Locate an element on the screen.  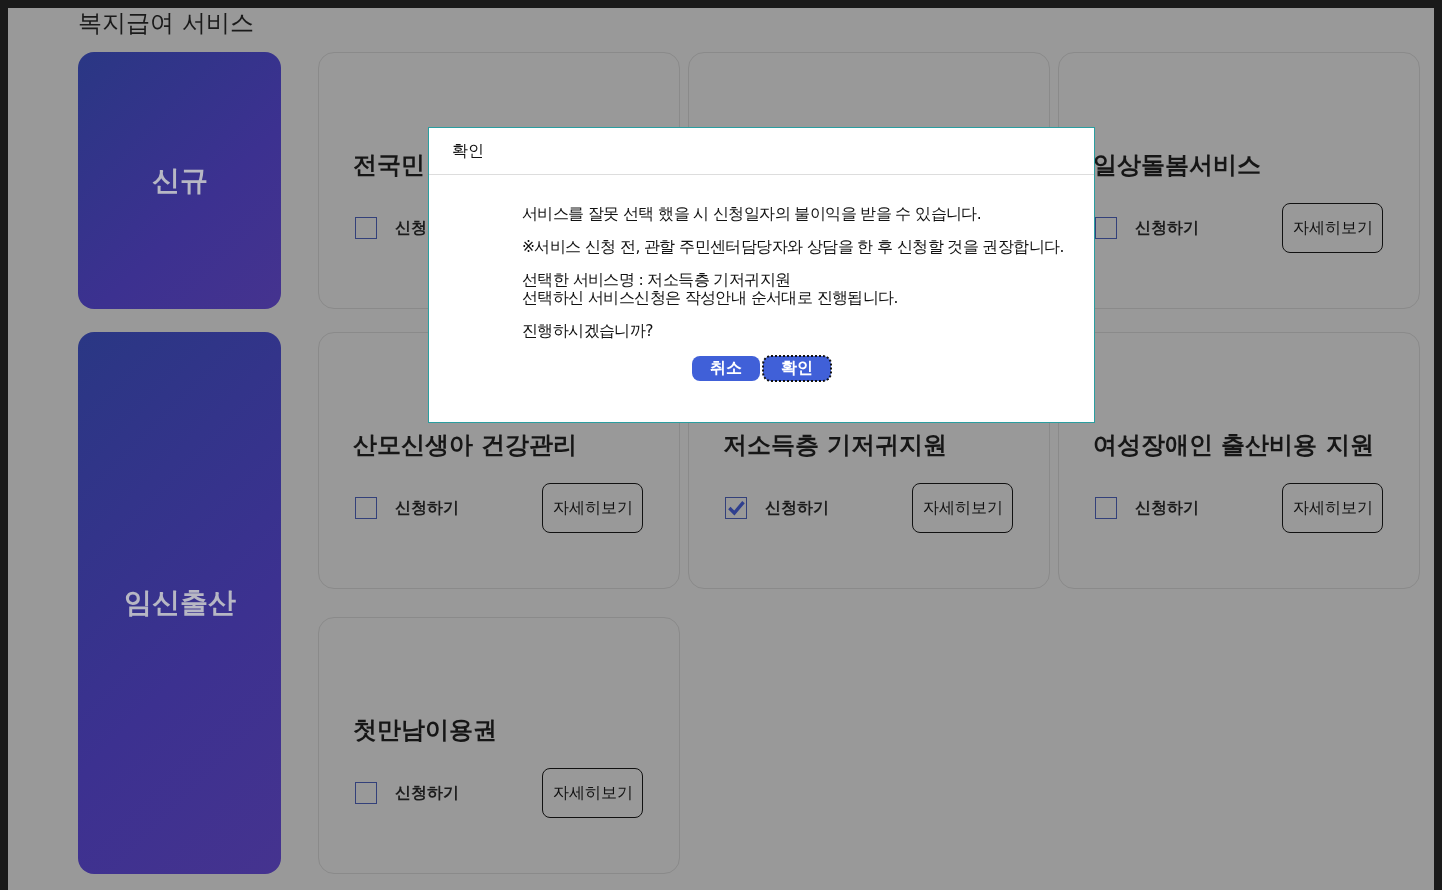
category-tile: 임신출산 is located at coordinates (179, 603).